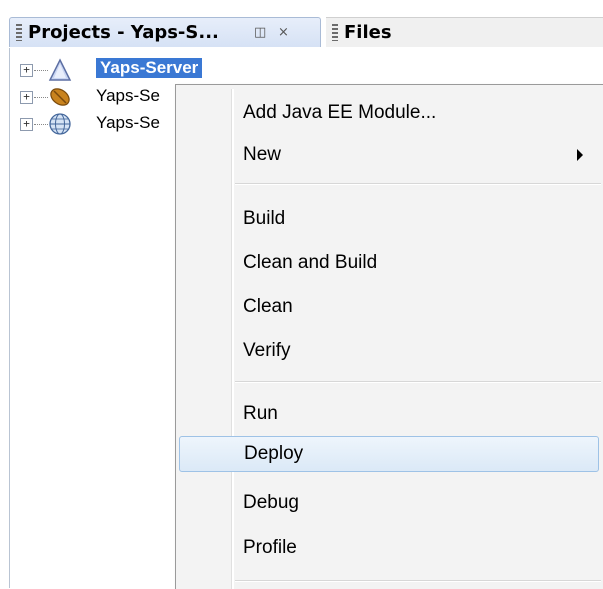 This screenshot has height=589, width=603. What do you see at coordinates (283, 32) in the screenshot?
I see `close-tab-icon: ×` at bounding box center [283, 32].